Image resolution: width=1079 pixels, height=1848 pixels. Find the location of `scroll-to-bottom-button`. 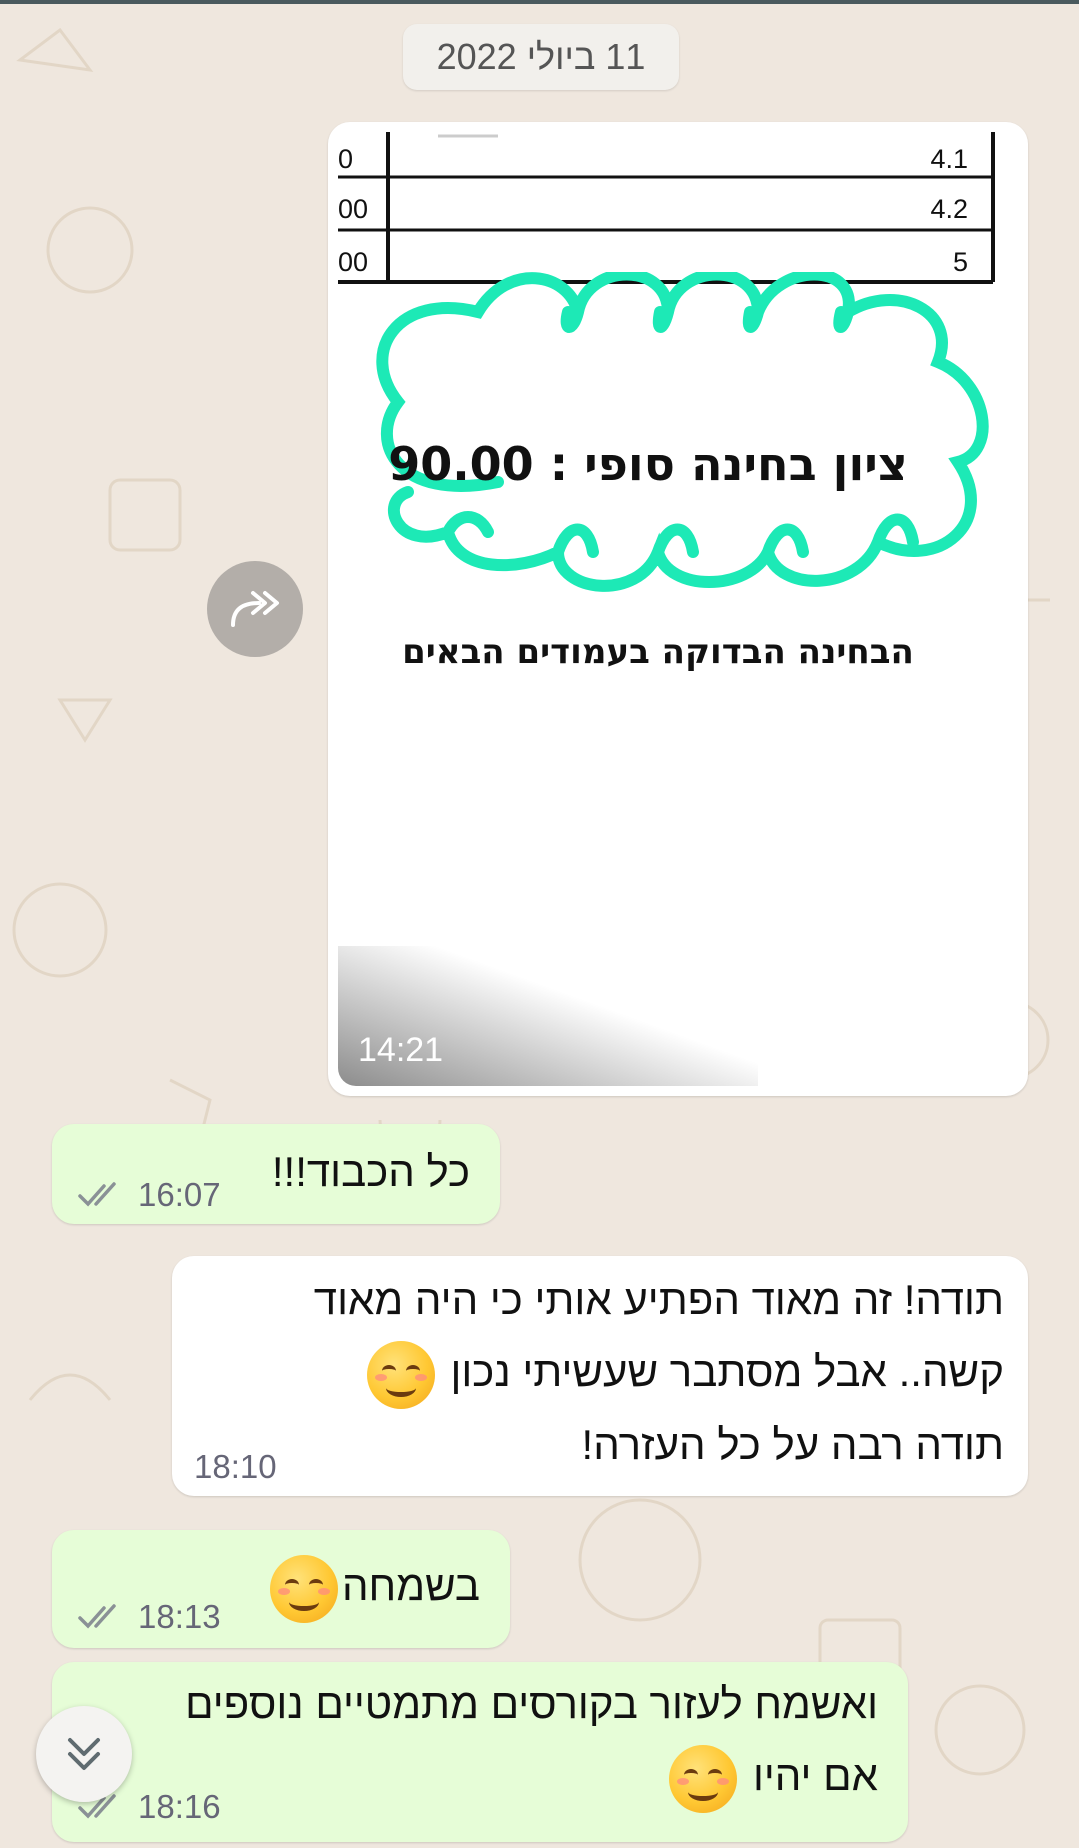

scroll-to-bottom-button is located at coordinates (84, 1754).